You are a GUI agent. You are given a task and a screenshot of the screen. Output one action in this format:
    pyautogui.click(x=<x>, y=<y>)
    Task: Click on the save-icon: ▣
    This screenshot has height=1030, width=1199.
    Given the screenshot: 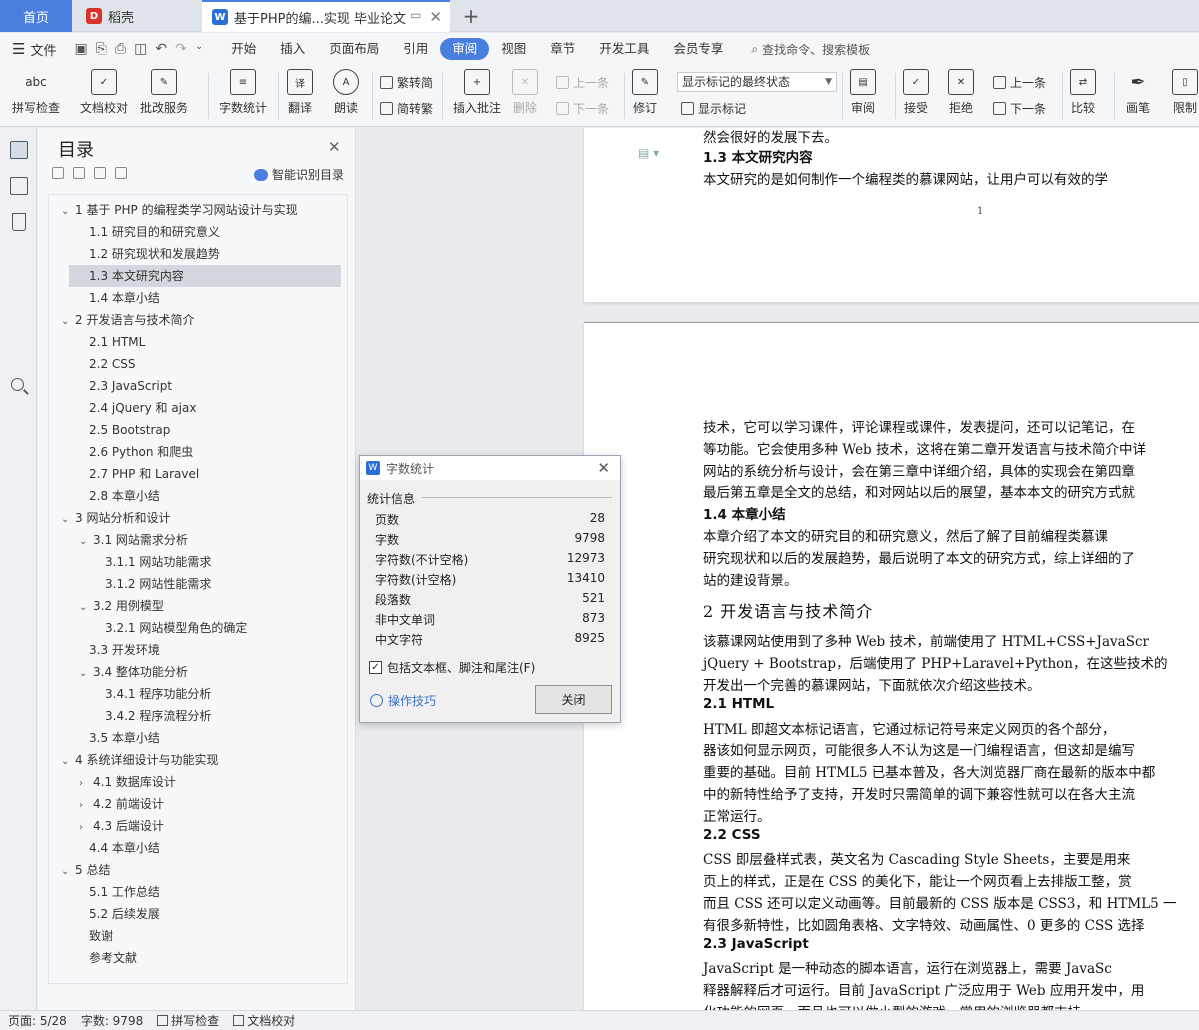 What is the action you would take?
    pyautogui.click(x=80, y=49)
    